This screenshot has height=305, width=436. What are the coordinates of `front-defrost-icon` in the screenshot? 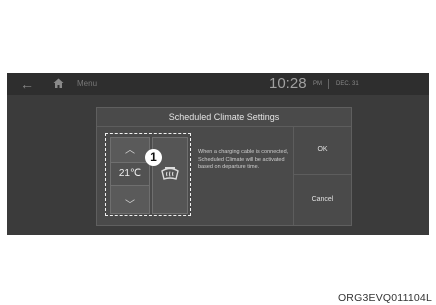 It's located at (170, 173).